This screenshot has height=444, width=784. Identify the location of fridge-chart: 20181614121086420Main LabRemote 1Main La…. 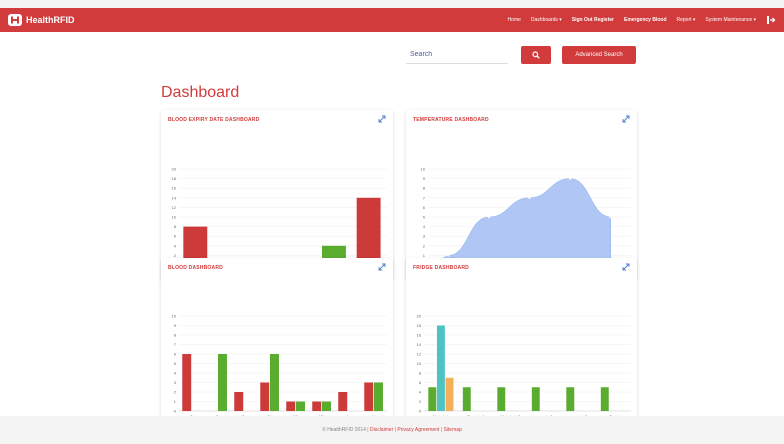
(524, 366).